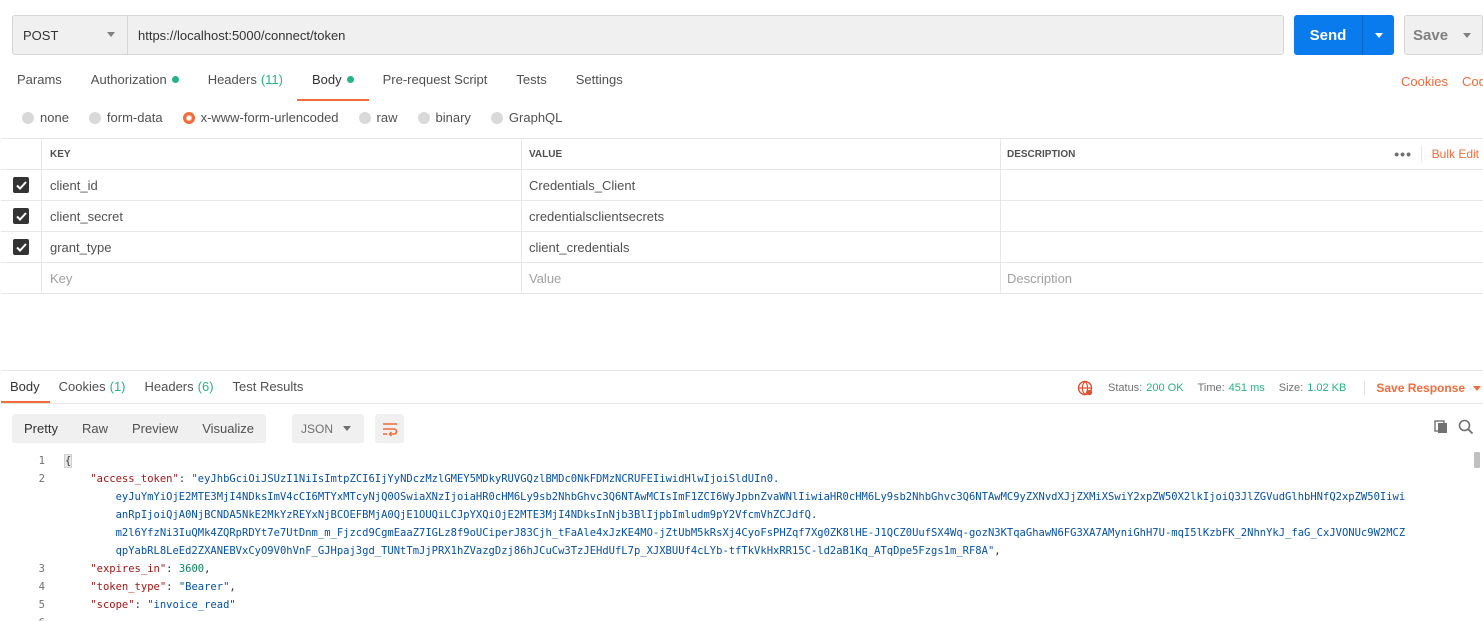  What do you see at coordinates (333, 86) in the screenshot?
I see `tab-body: Body` at bounding box center [333, 86].